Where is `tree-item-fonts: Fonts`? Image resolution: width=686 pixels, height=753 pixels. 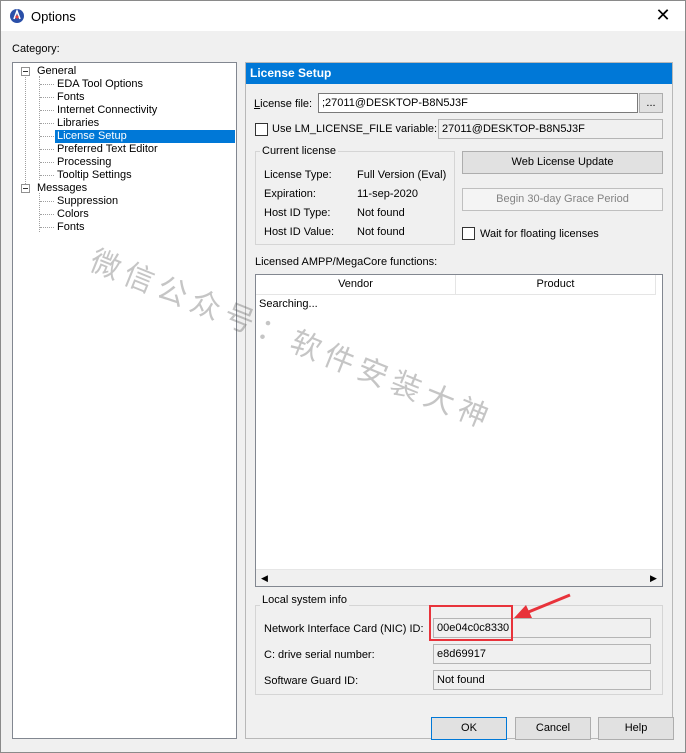
tree-item-fonts: Fonts is located at coordinates (71, 97).